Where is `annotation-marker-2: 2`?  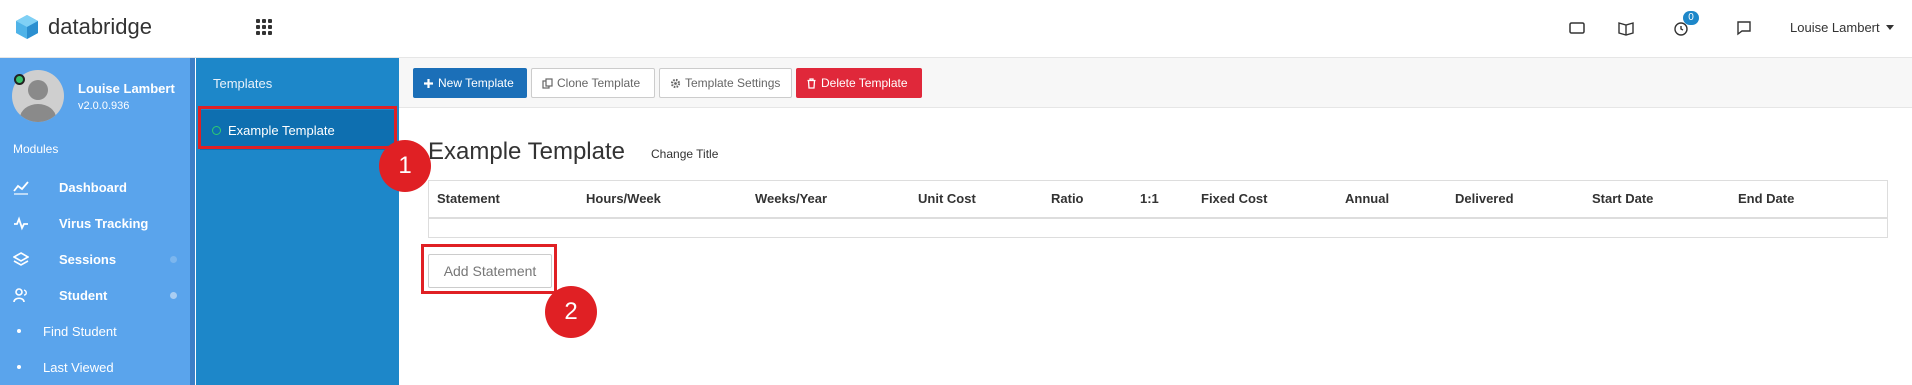 annotation-marker-2: 2 is located at coordinates (571, 312).